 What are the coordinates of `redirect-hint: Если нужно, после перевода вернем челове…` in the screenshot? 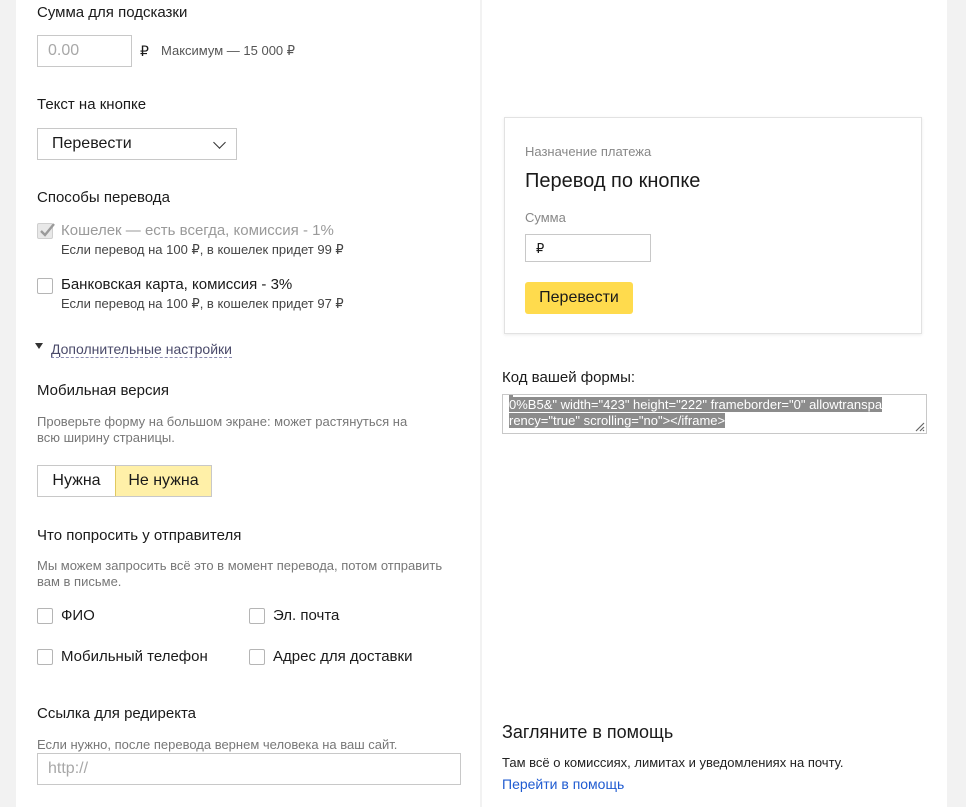 It's located at (217, 744).